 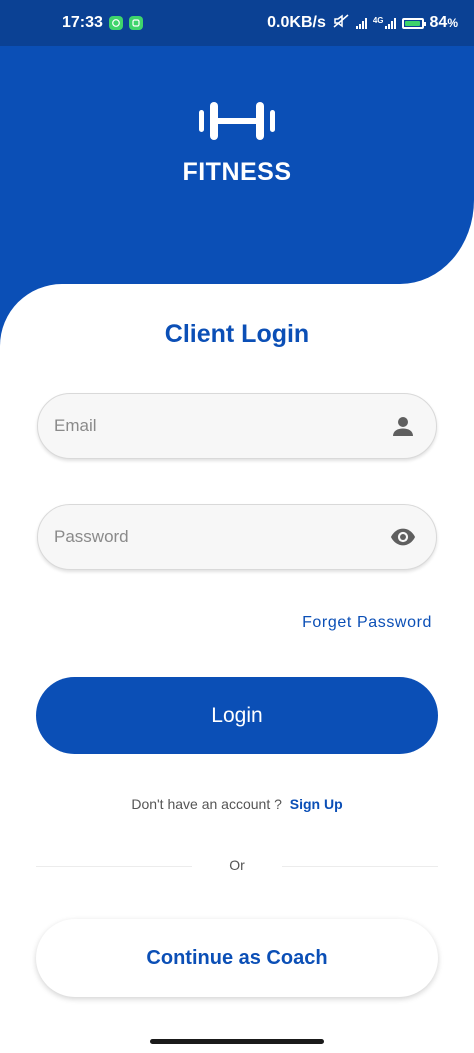 I want to click on or-text: Or, so click(x=237, y=865).